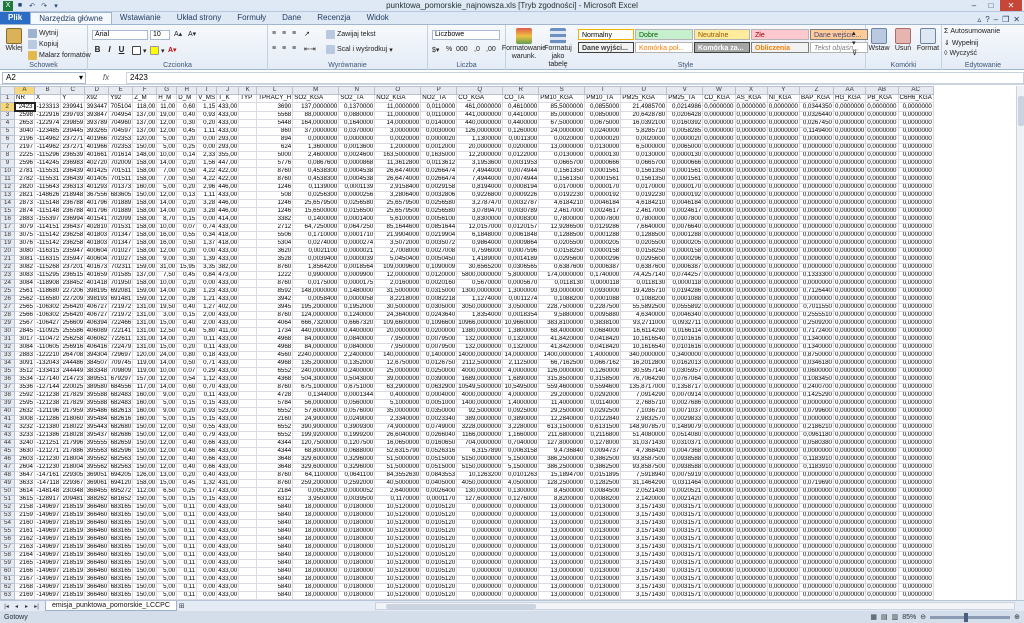  I want to click on grid-cell: 244486, so click(73, 363).